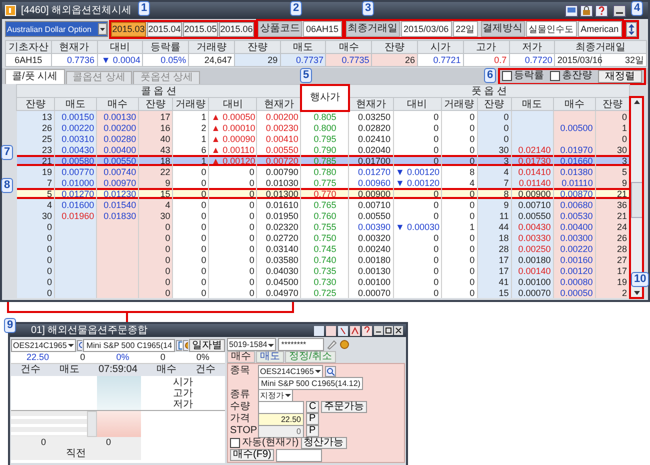 Image resolution: width=650 pixels, height=465 pixels. I want to click on tab: 콜/풋 시세, so click(35, 76).